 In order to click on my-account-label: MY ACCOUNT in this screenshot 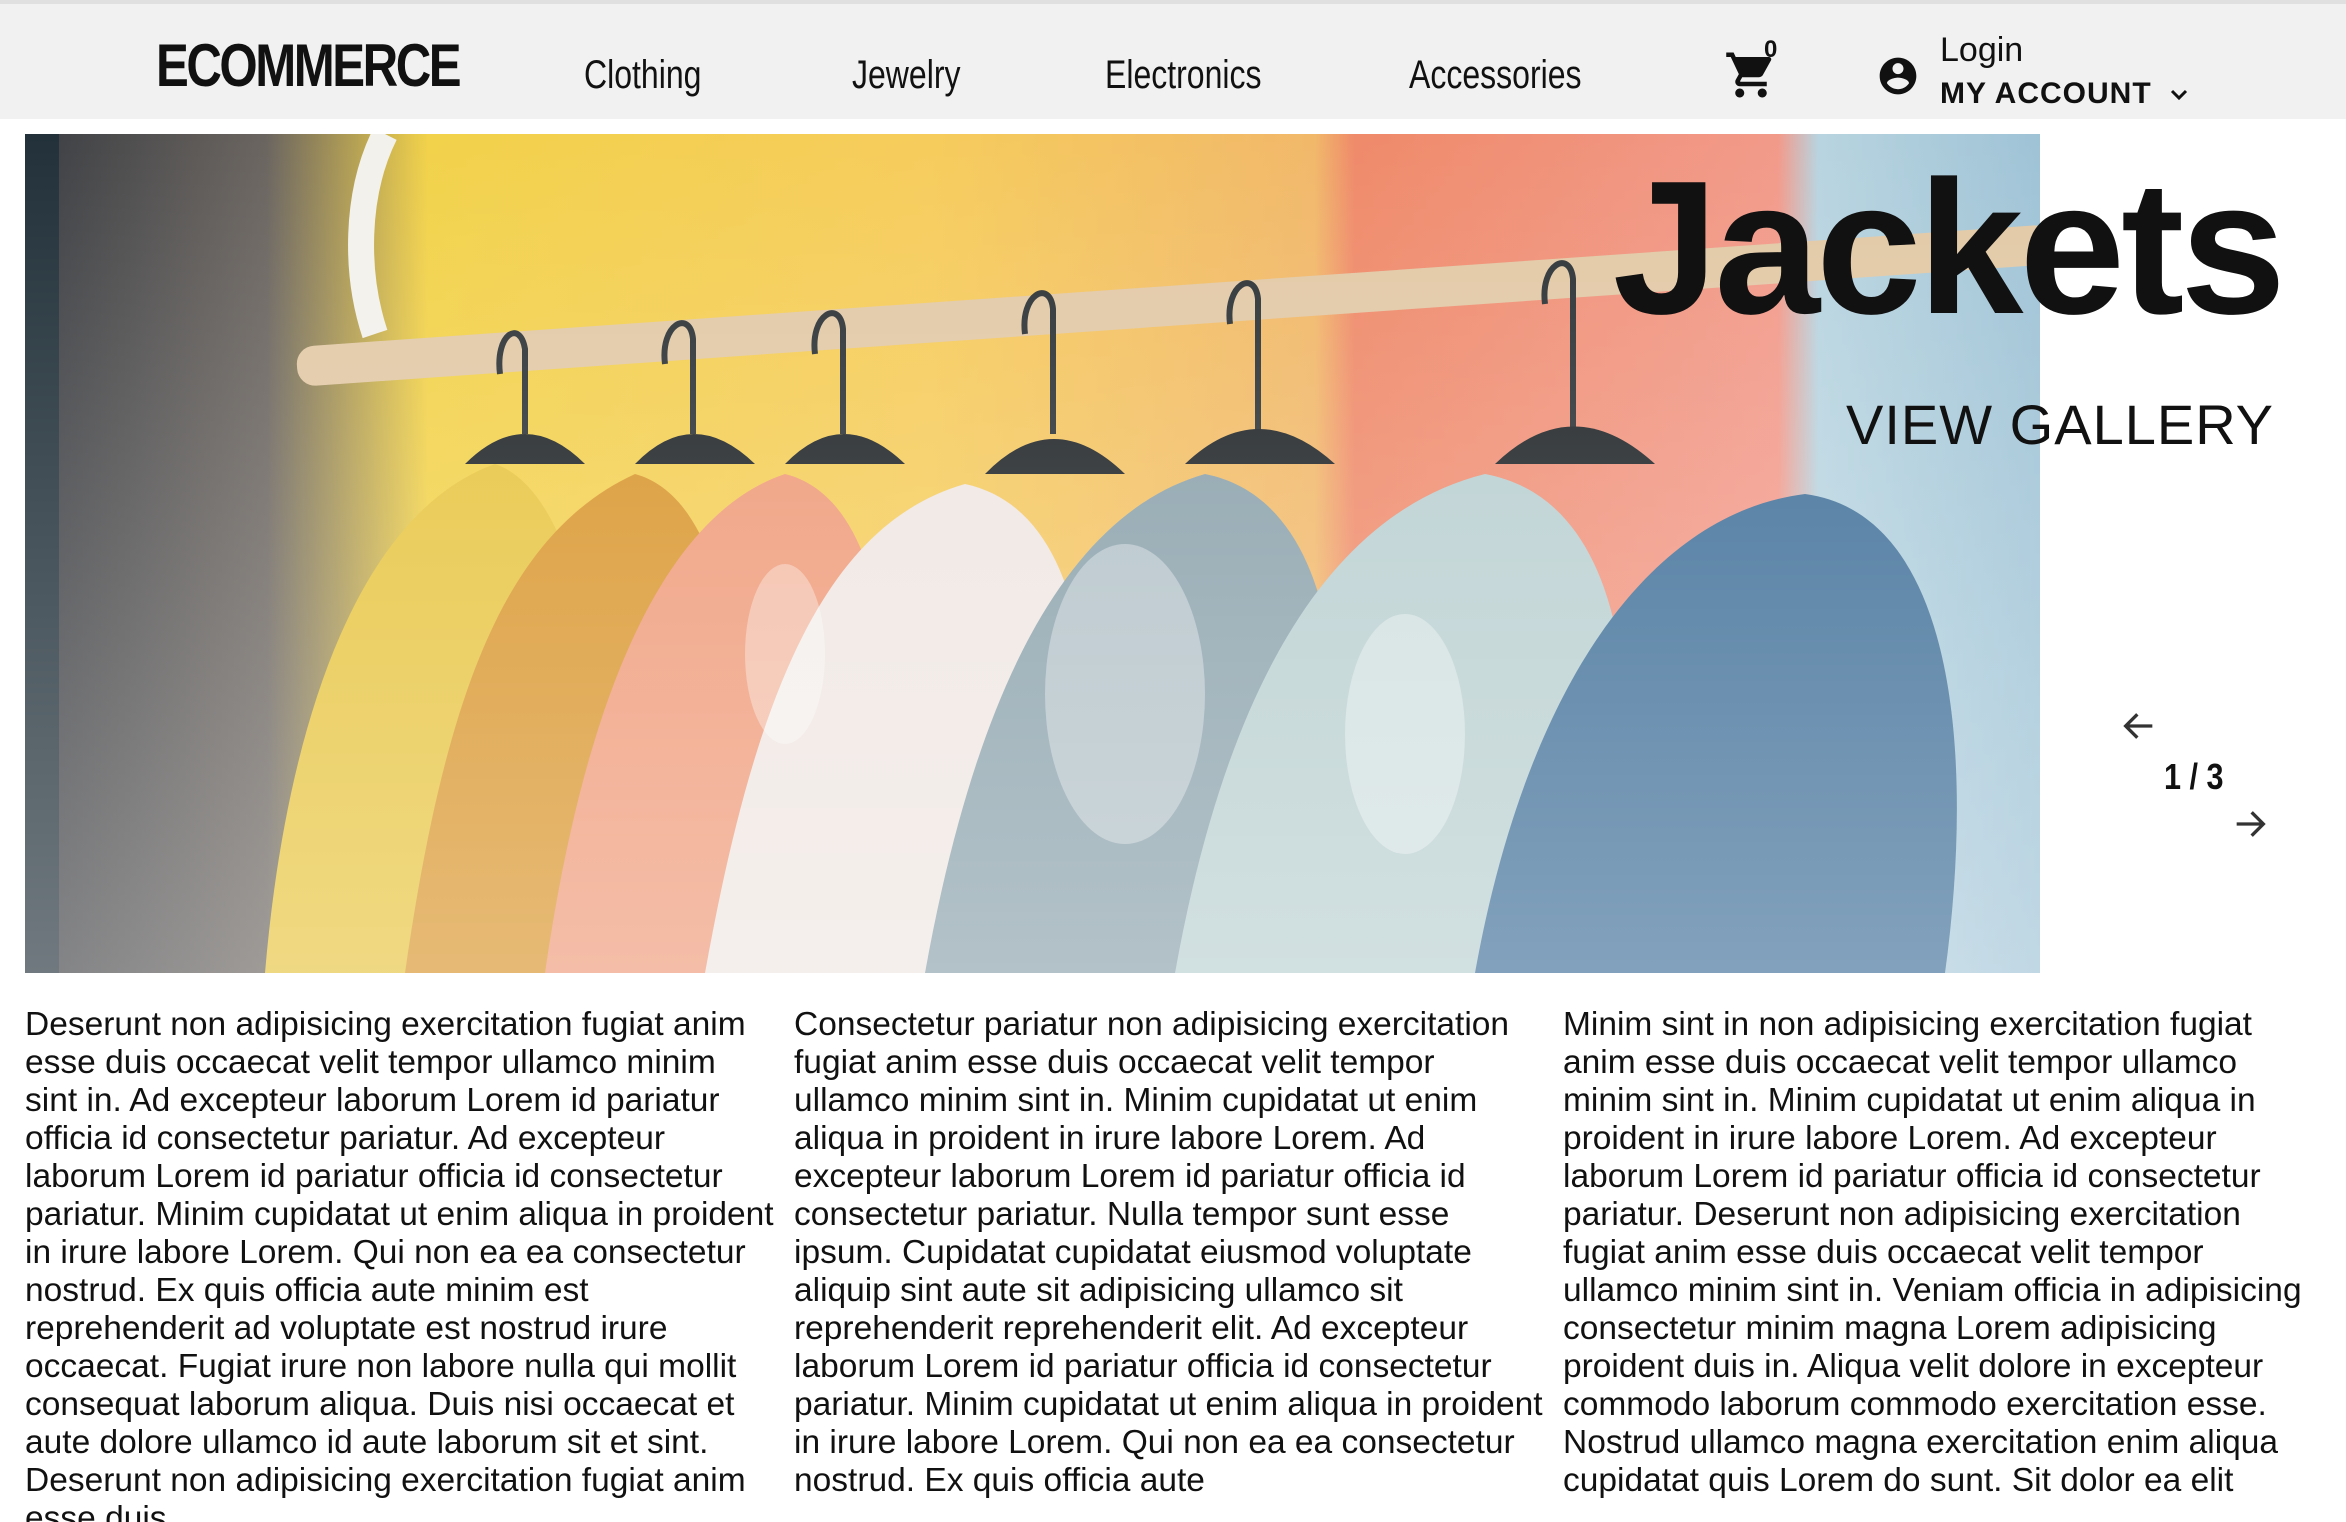, I will do `click(2046, 93)`.